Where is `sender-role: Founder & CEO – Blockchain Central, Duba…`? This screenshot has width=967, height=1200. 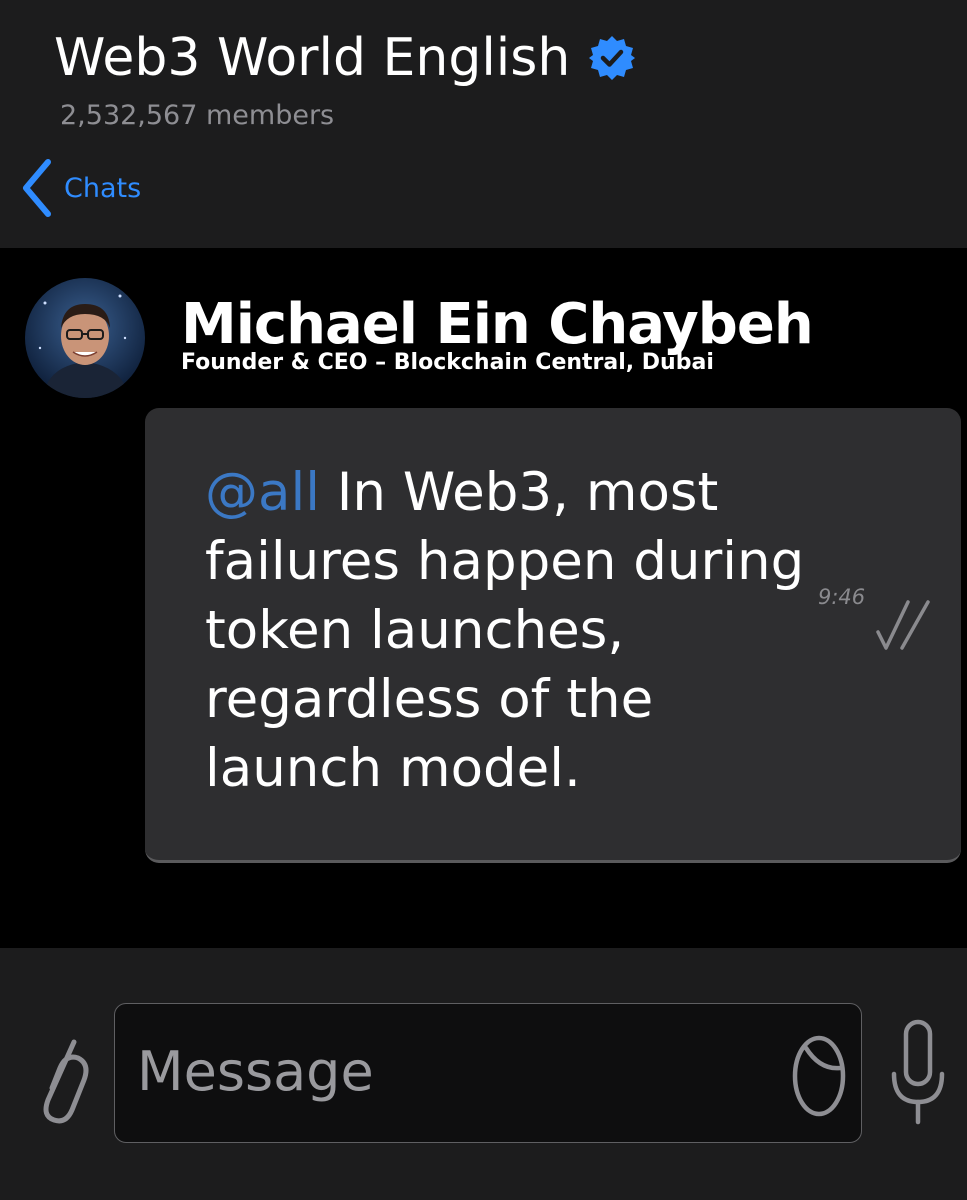 sender-role: Founder & CEO – Blockchain Central, Duba… is located at coordinates (447, 362).